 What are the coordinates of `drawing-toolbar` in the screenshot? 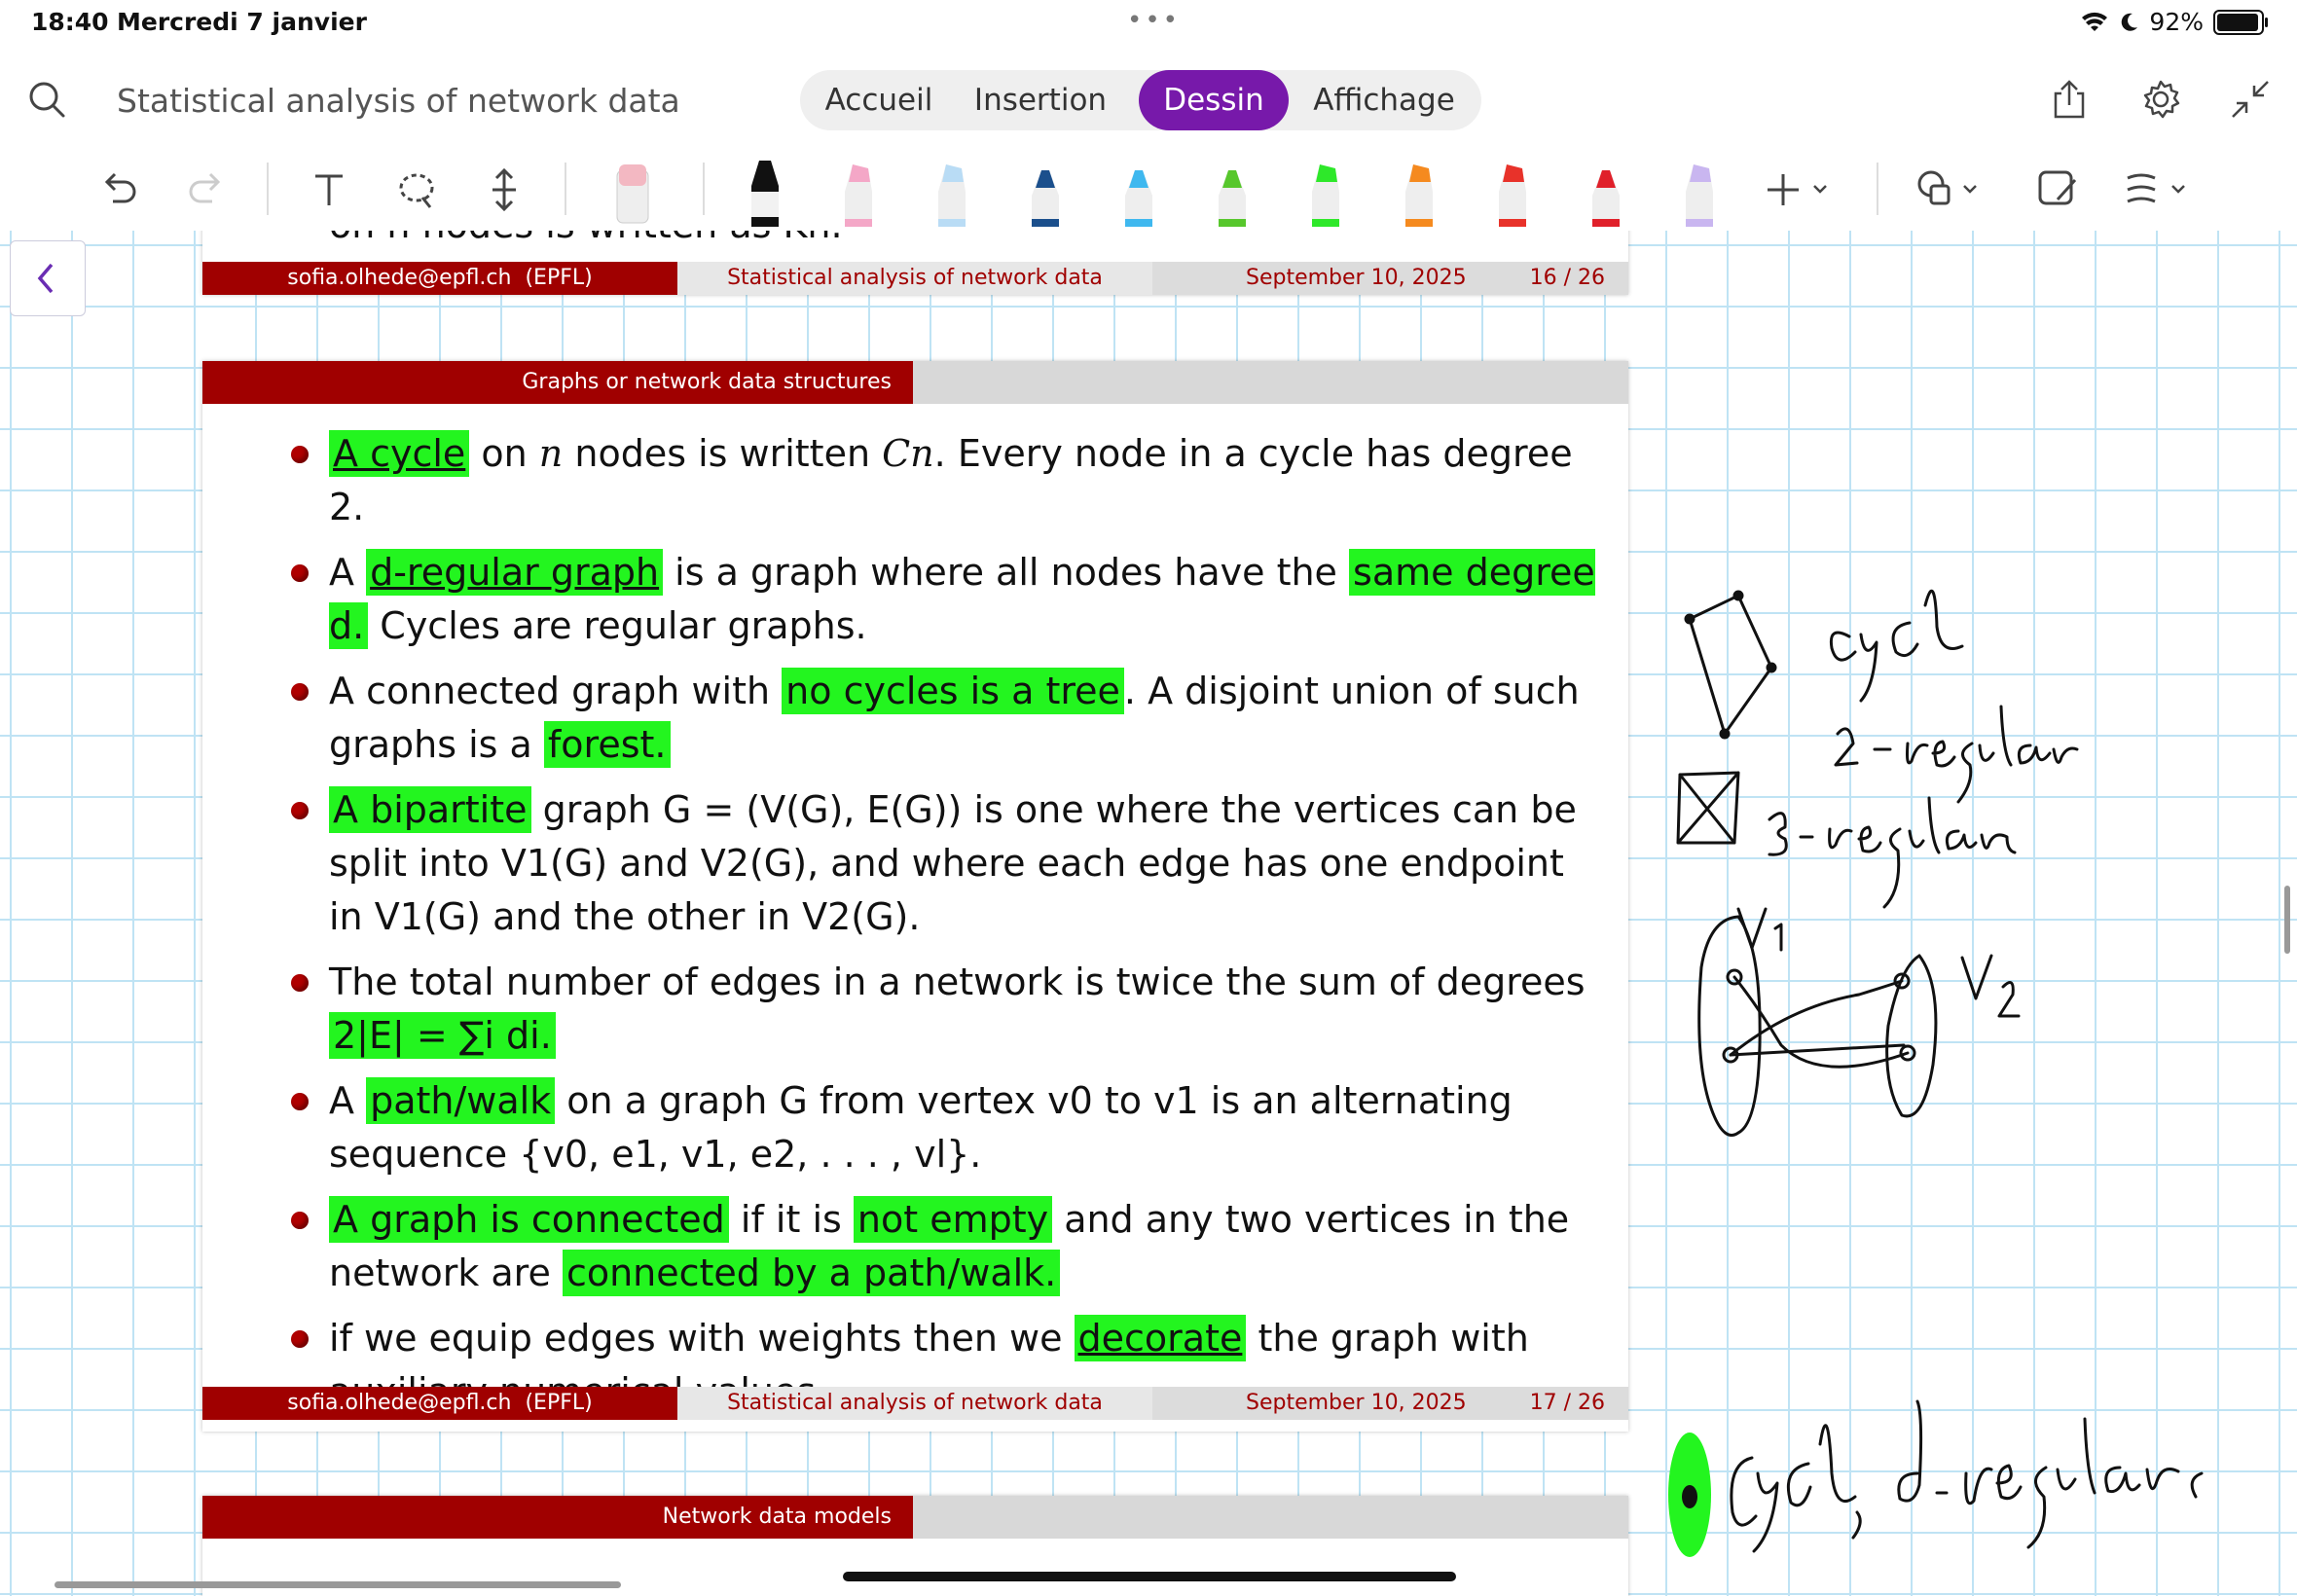 It's located at (1148, 194).